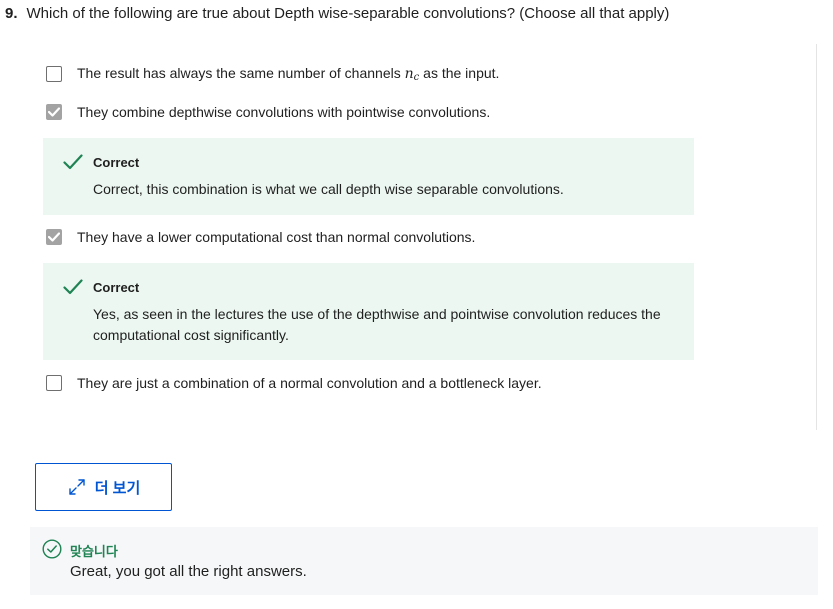 The image size is (833, 609). I want to click on check-circle-icon, so click(52, 549).